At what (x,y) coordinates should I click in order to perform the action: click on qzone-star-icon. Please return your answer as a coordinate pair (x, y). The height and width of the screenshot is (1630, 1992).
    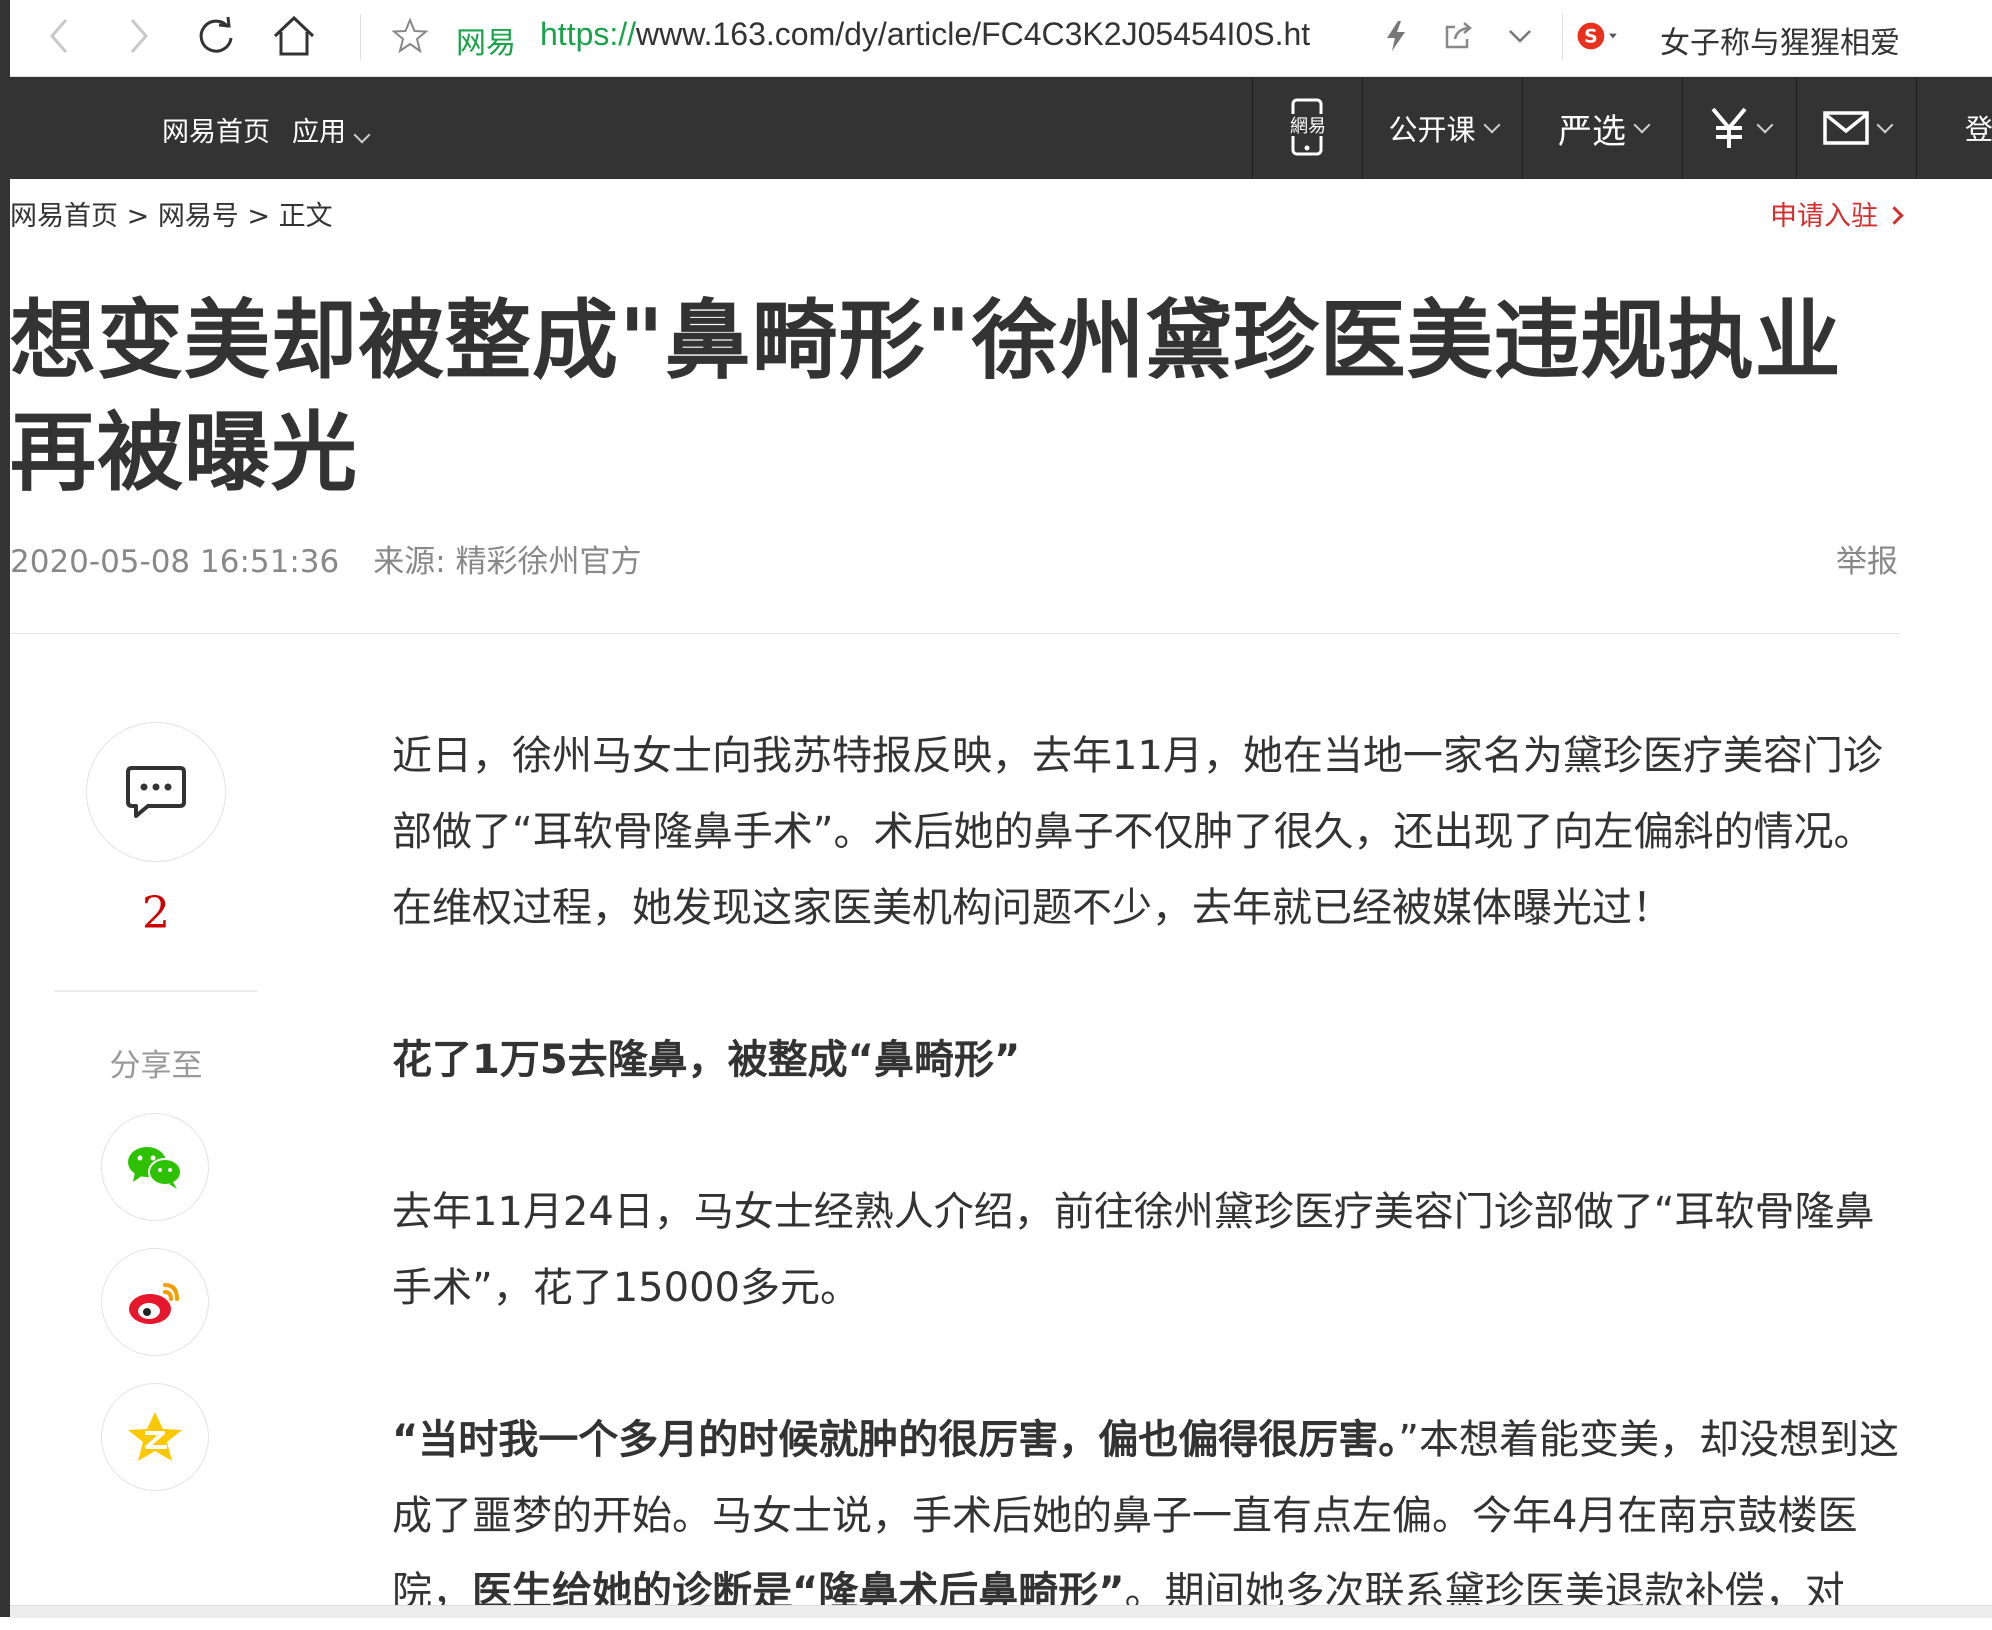
    Looking at the image, I should click on (155, 1436).